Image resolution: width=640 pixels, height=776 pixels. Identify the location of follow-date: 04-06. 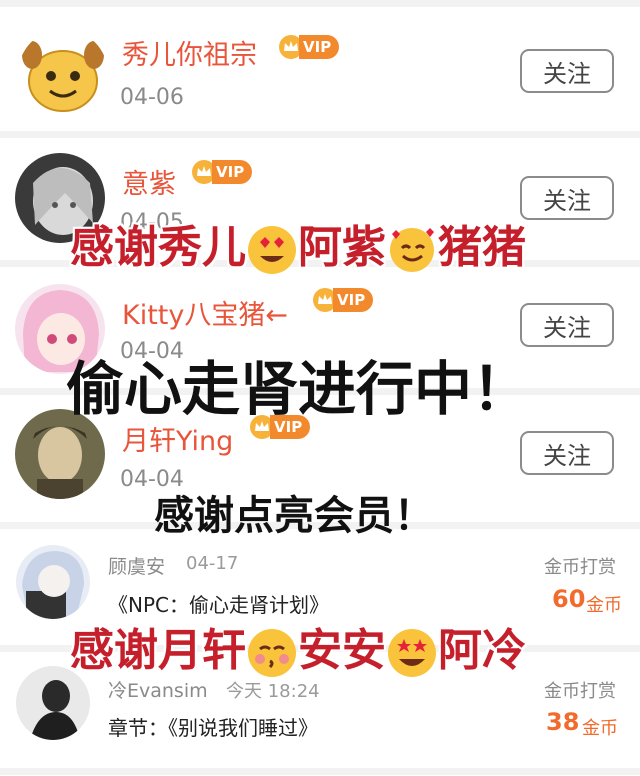
(152, 97).